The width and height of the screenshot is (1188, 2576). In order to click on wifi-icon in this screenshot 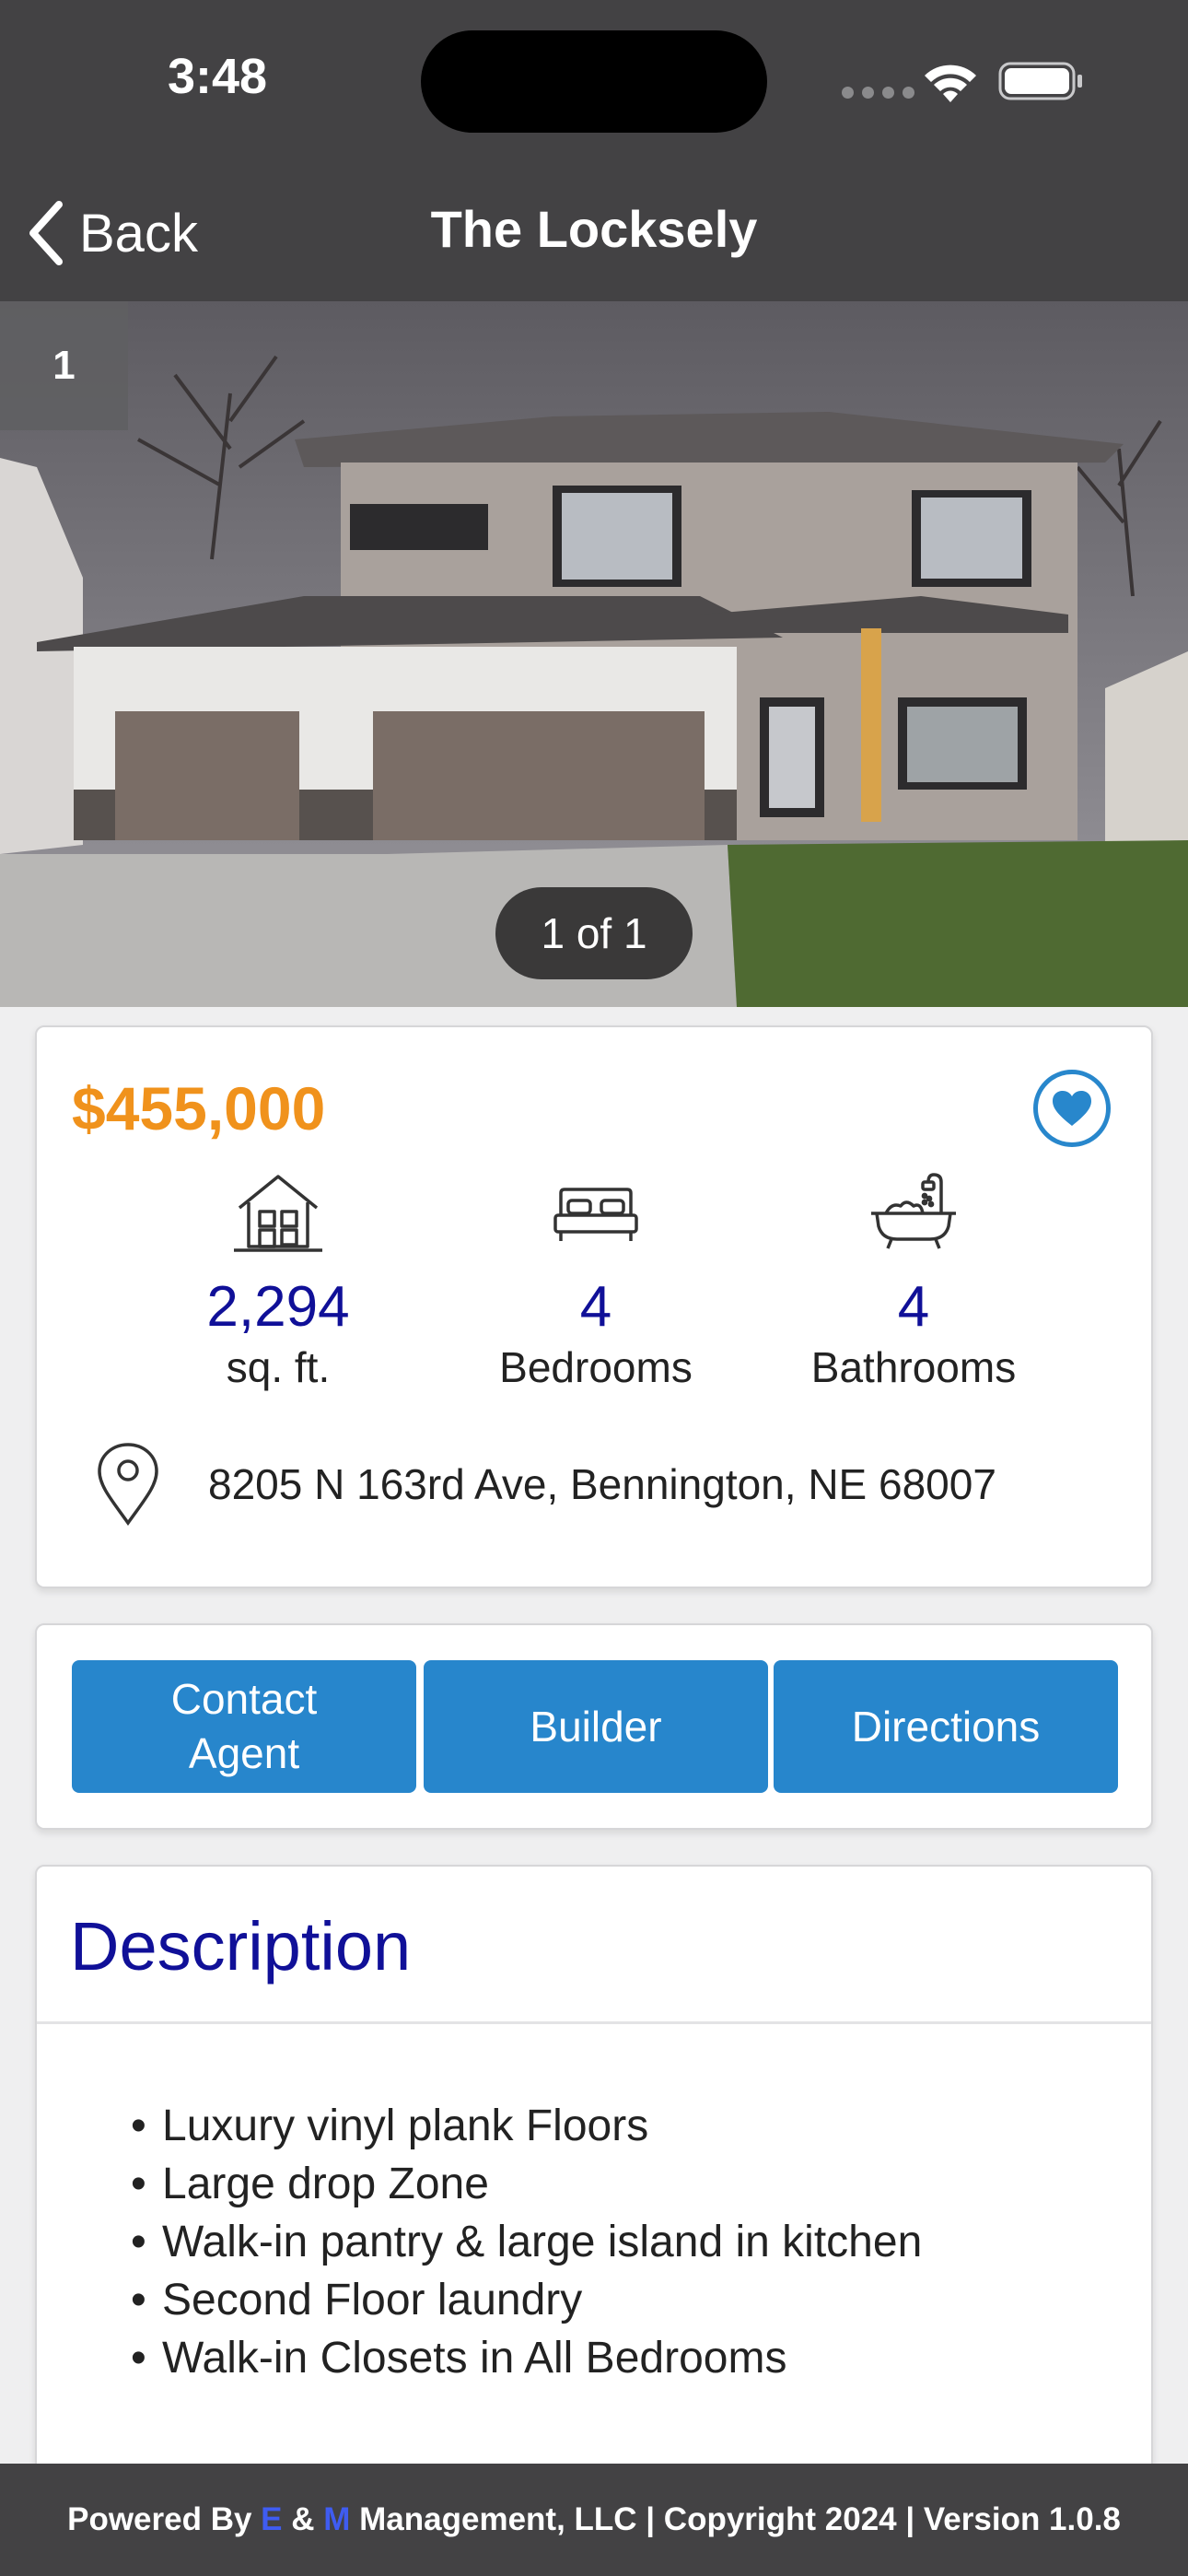, I will do `click(951, 83)`.